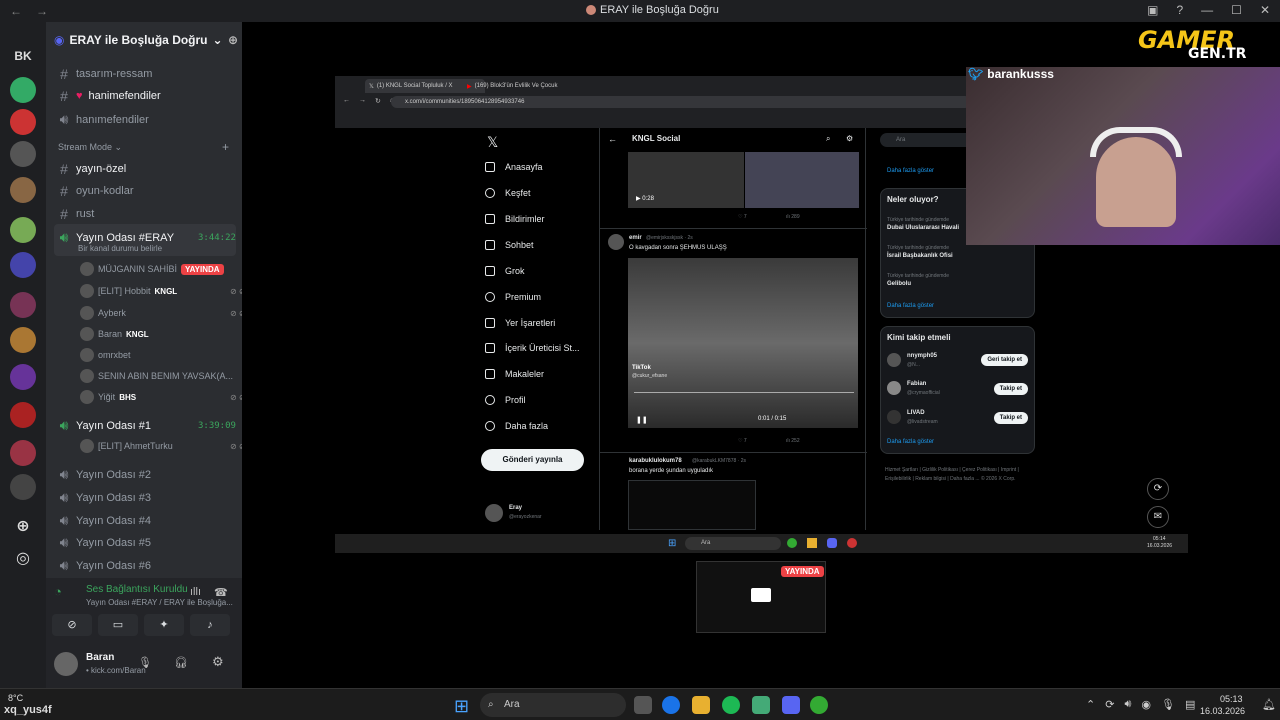  Describe the element at coordinates (849, 138) in the screenshot. I see `settings-icon: ⚙` at that location.